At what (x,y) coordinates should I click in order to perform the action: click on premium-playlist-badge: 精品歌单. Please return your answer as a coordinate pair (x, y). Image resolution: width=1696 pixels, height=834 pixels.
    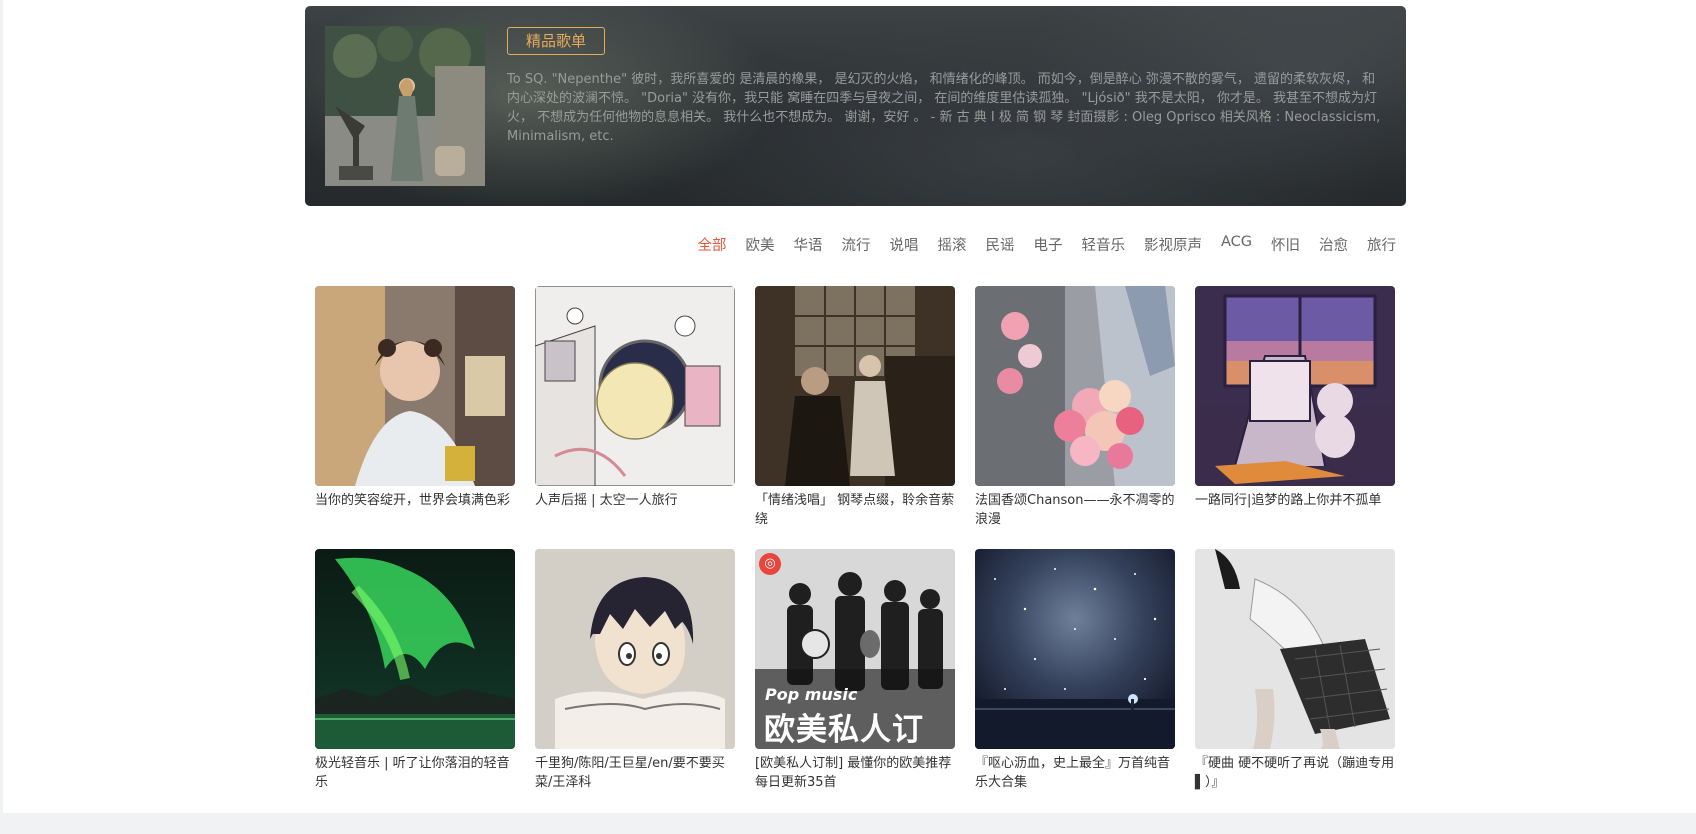
    Looking at the image, I should click on (556, 41).